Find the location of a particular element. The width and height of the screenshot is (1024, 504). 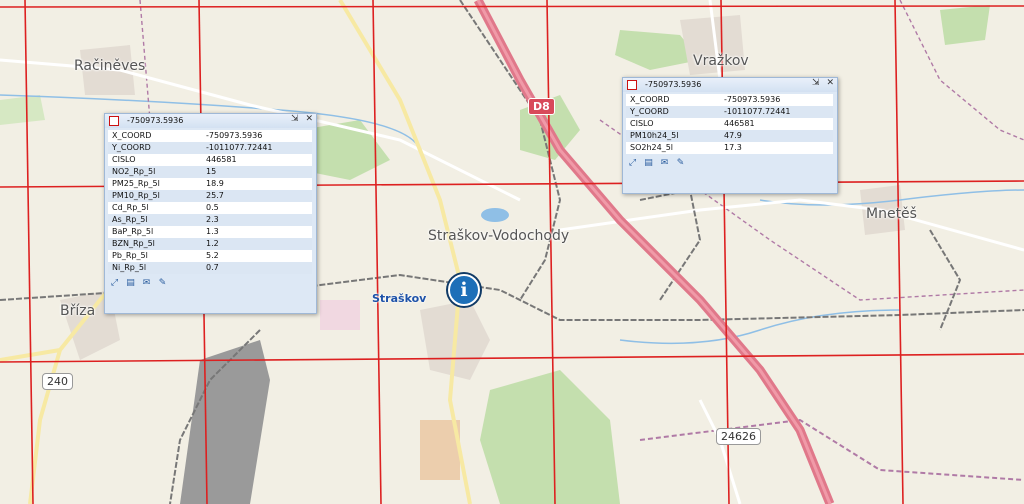

pond is located at coordinates (495, 215).